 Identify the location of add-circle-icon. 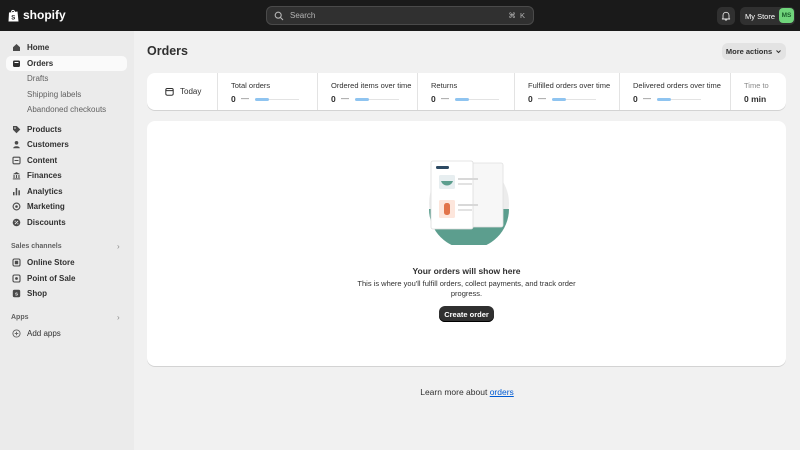
(16, 333).